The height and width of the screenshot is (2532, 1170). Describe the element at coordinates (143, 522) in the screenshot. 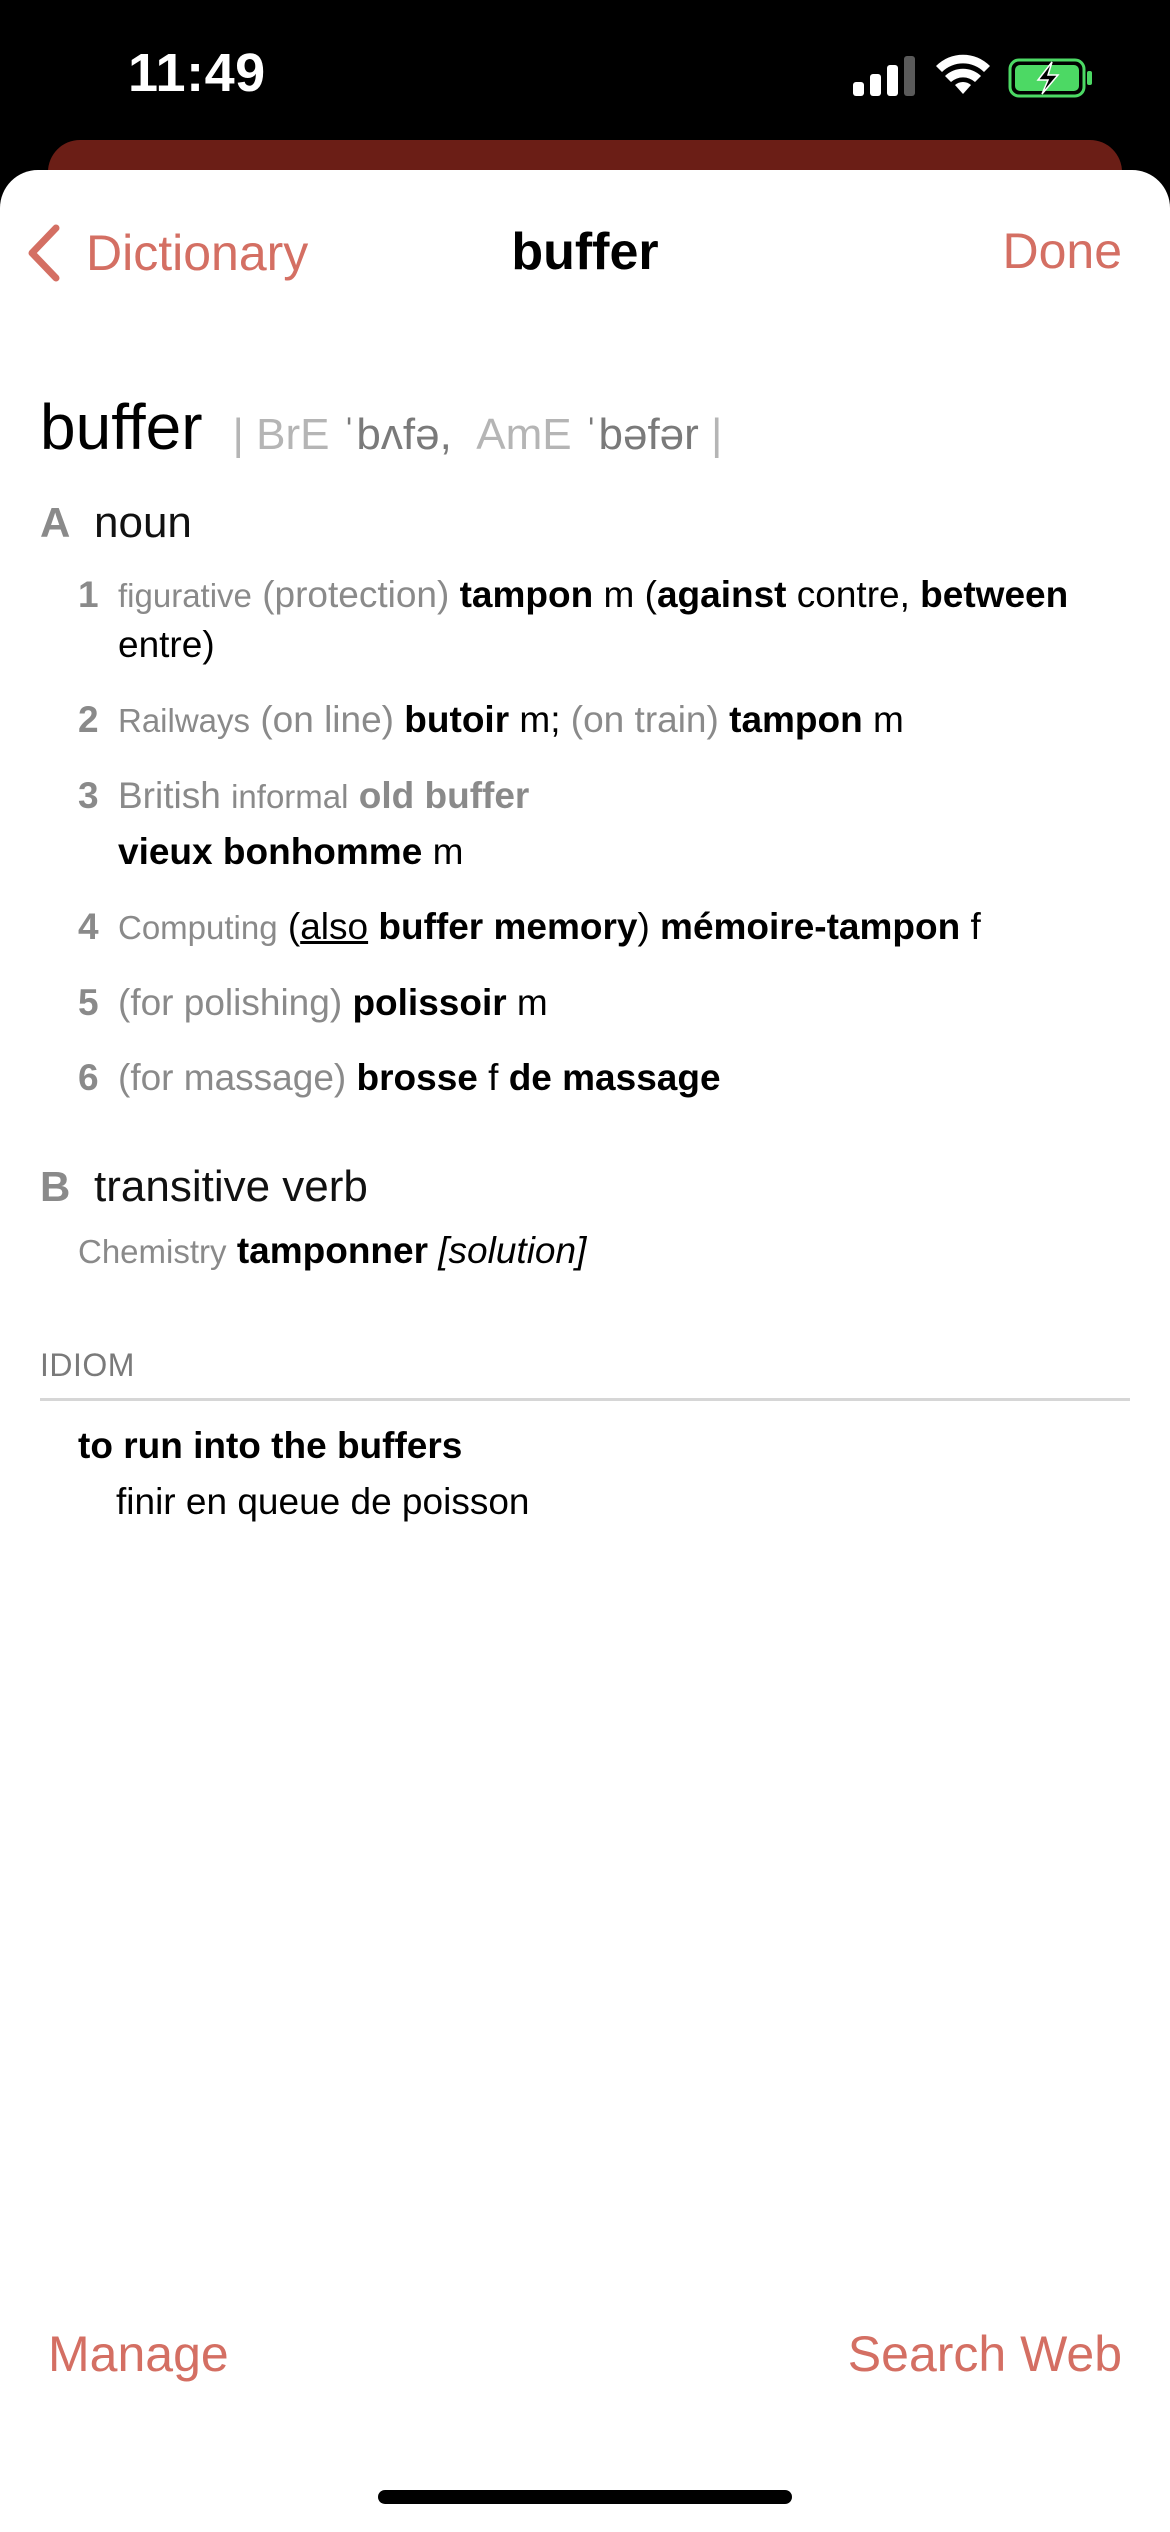

I see `pos-label: noun` at that location.